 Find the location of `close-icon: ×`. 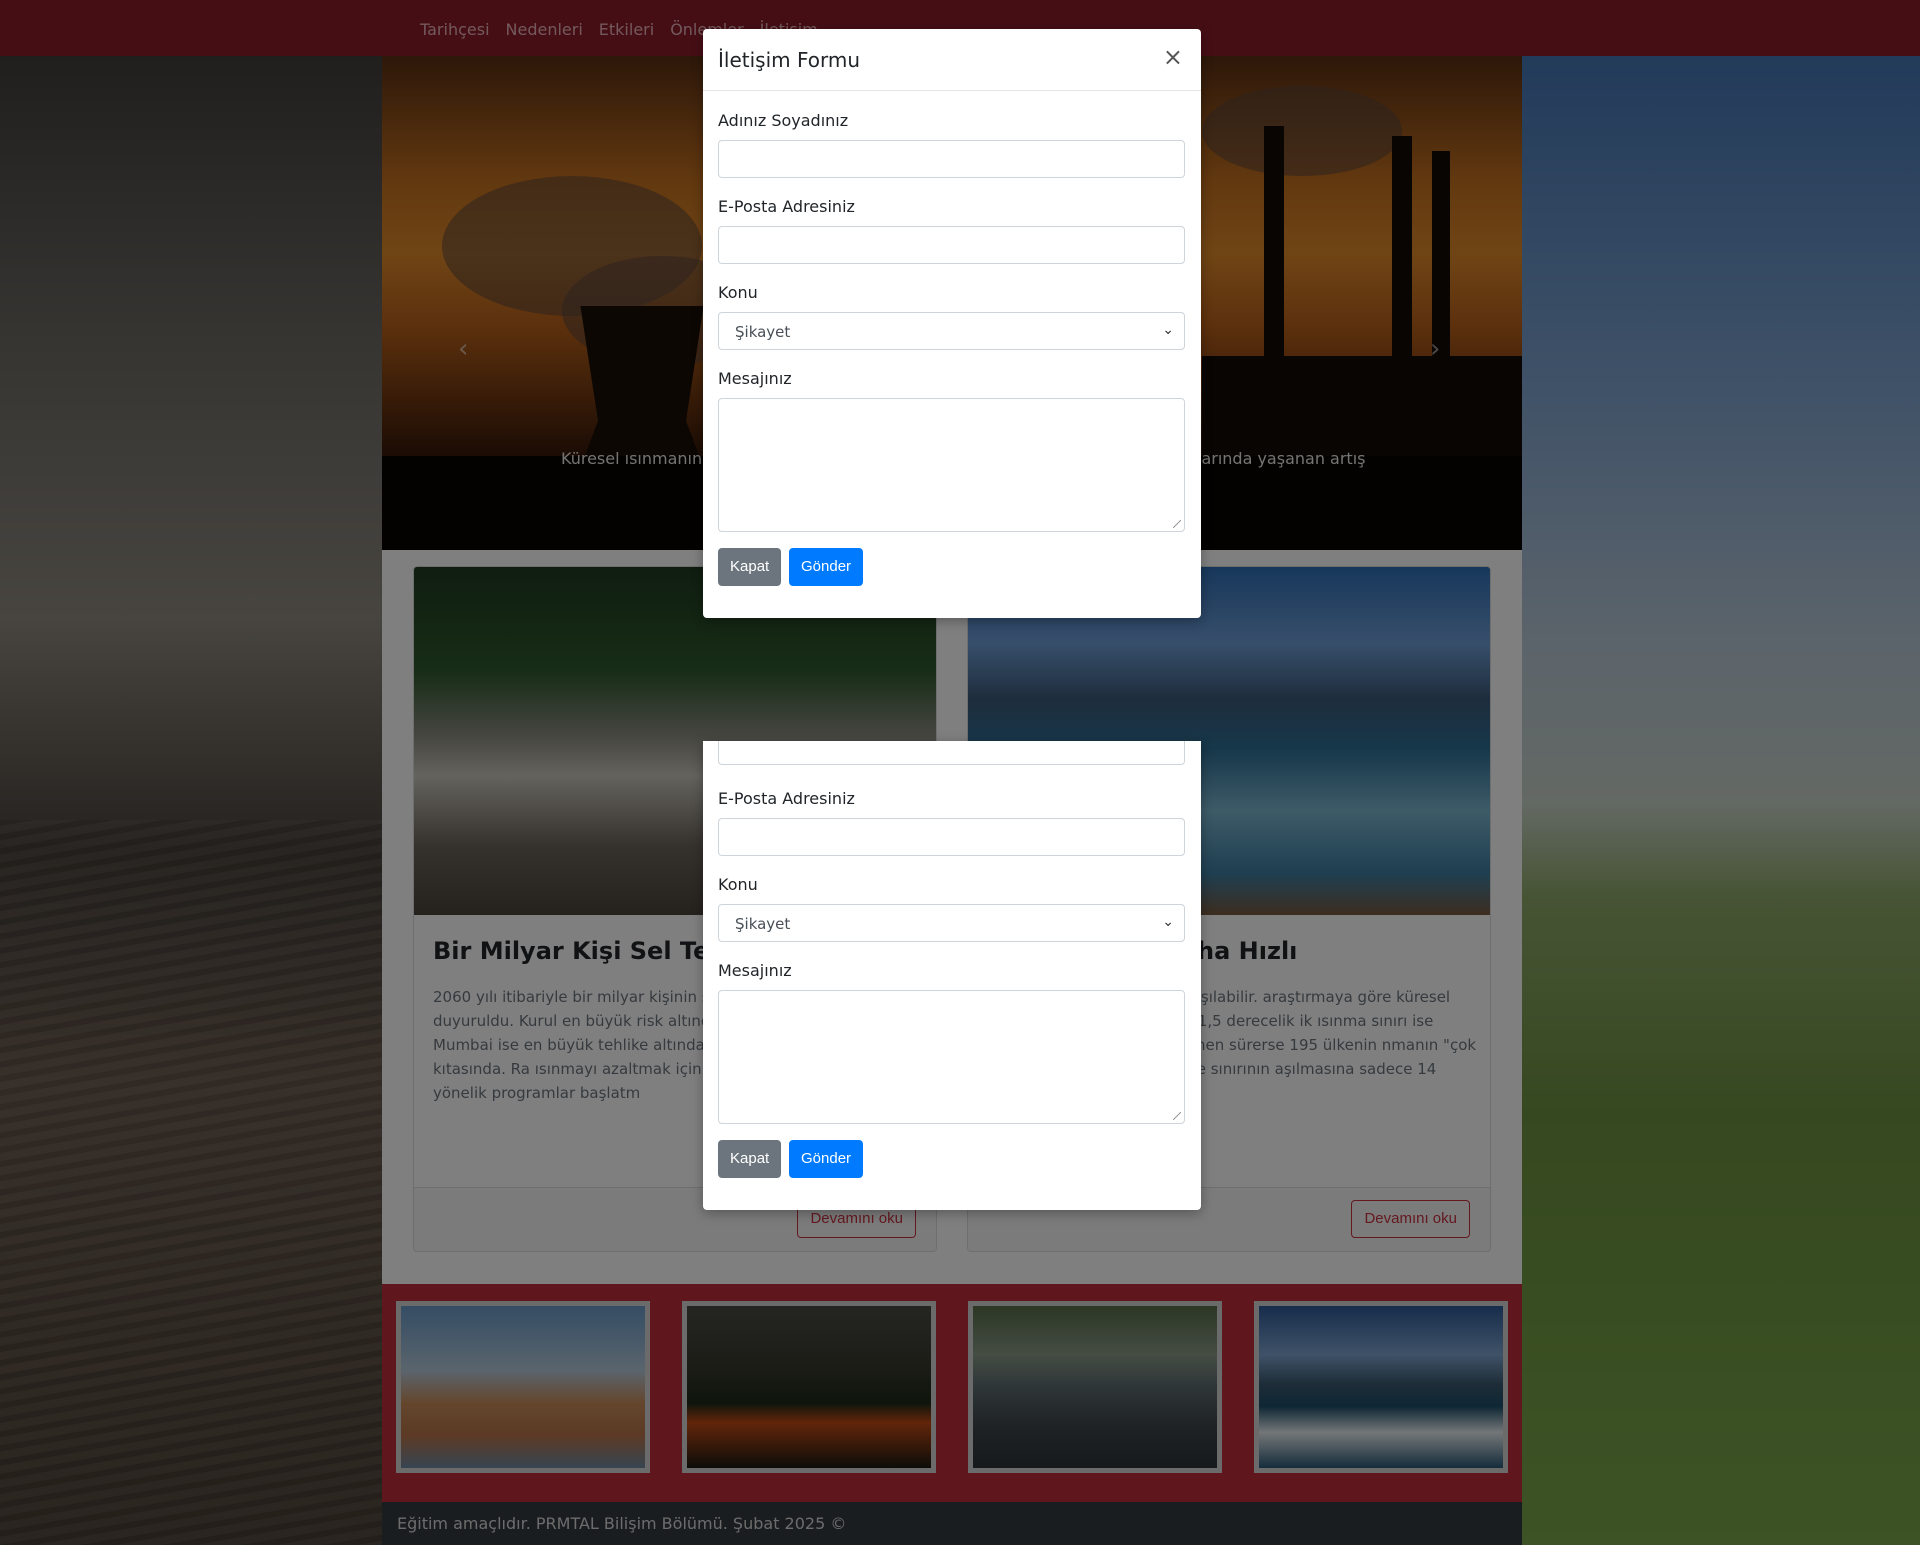

close-icon: × is located at coordinates (1173, 57).